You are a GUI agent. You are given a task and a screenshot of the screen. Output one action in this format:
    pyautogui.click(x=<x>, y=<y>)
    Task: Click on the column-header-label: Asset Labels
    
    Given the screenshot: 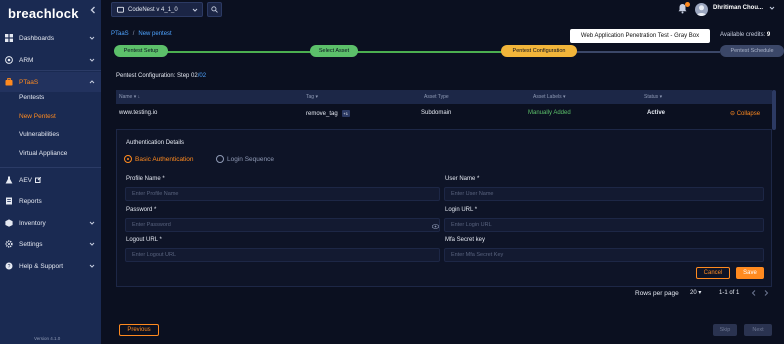 What is the action you would take?
    pyautogui.click(x=547, y=97)
    